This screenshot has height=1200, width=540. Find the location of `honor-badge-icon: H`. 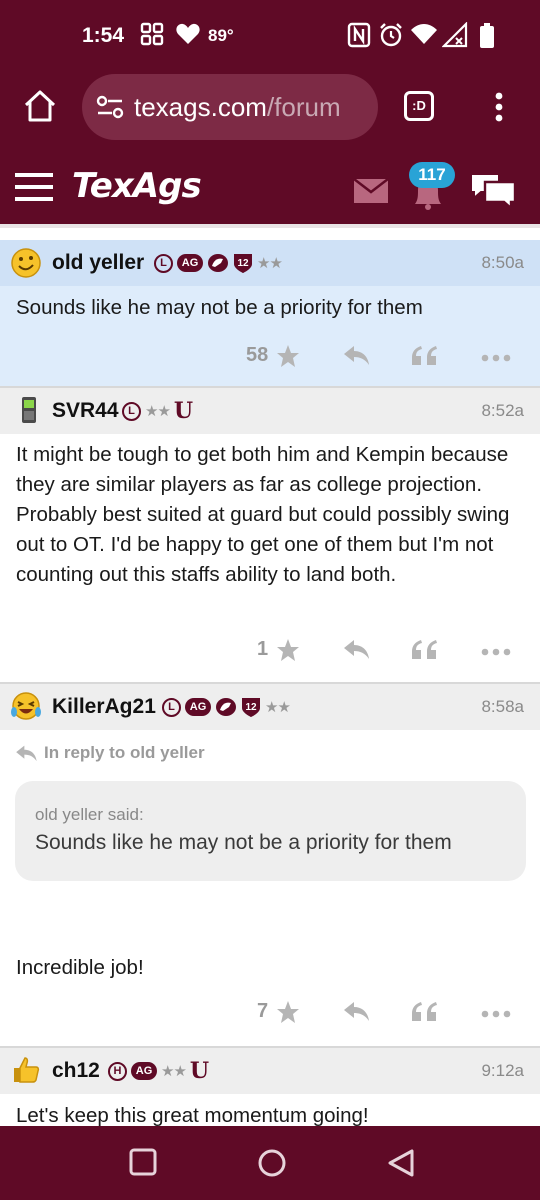

honor-badge-icon: H is located at coordinates (117, 1071).